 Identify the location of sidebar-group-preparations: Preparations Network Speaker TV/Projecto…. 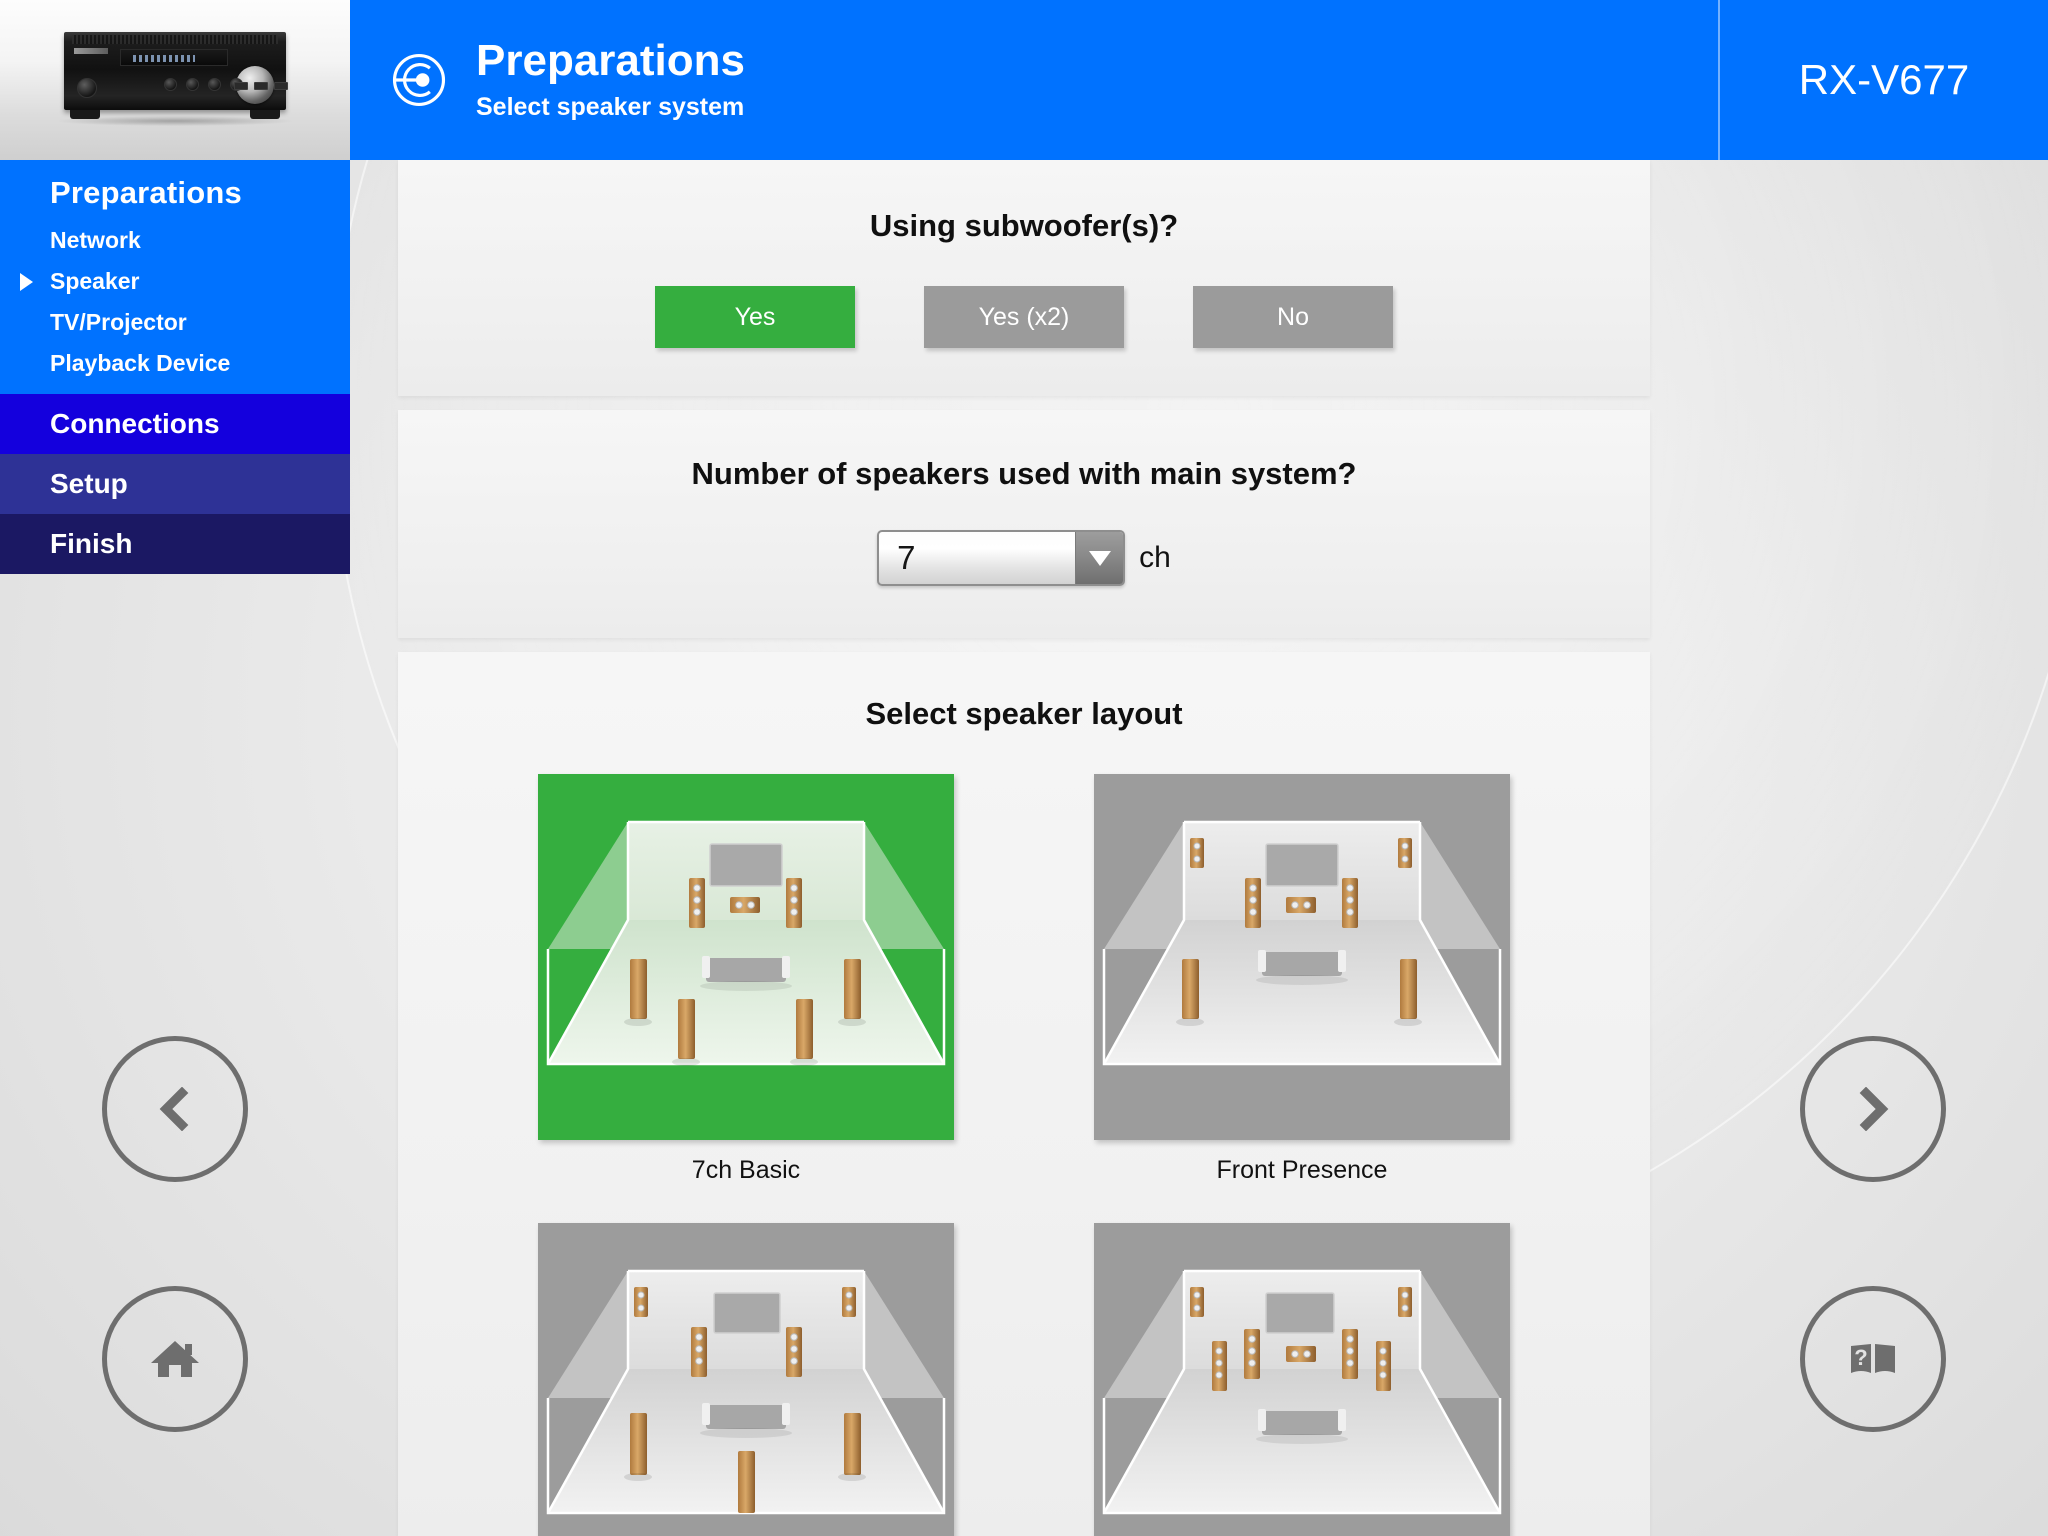
(175, 277).